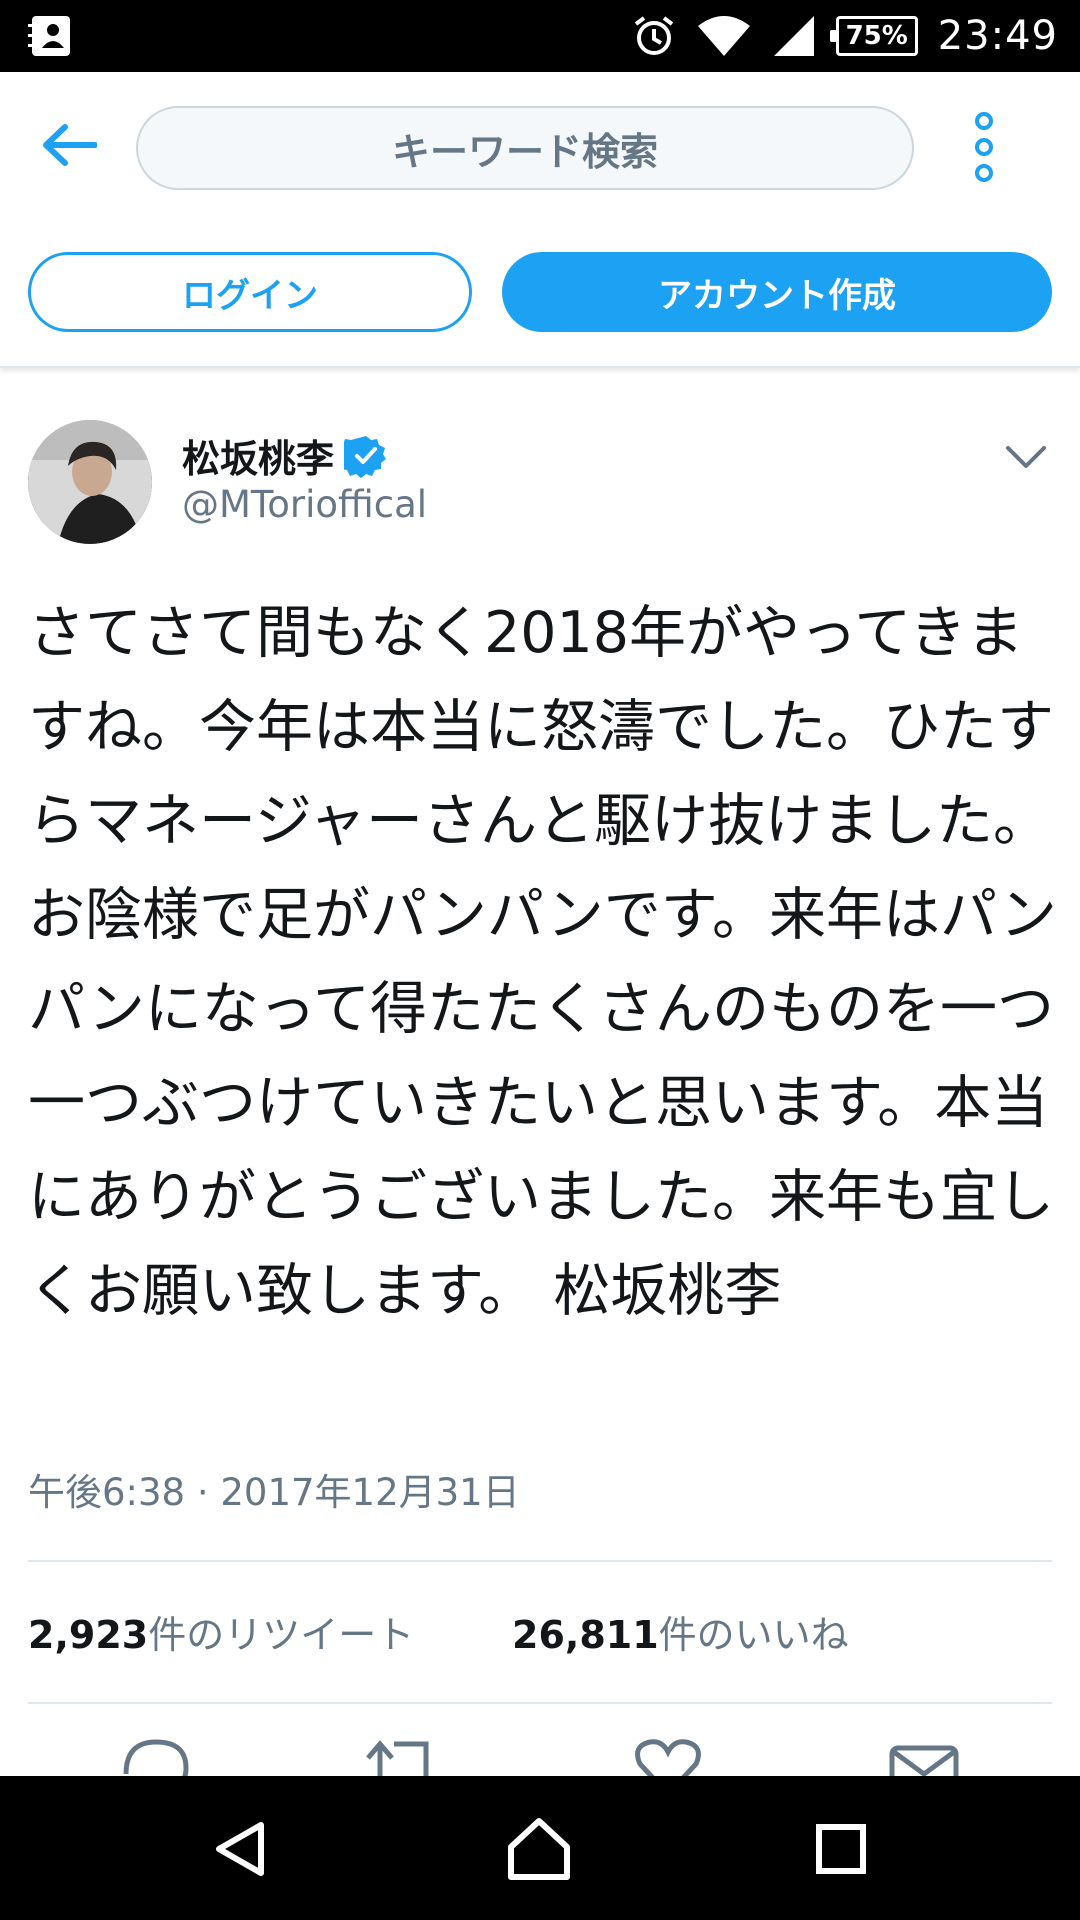 Image resolution: width=1080 pixels, height=1920 pixels. What do you see at coordinates (653, 35) in the screenshot?
I see `alarm-icon` at bounding box center [653, 35].